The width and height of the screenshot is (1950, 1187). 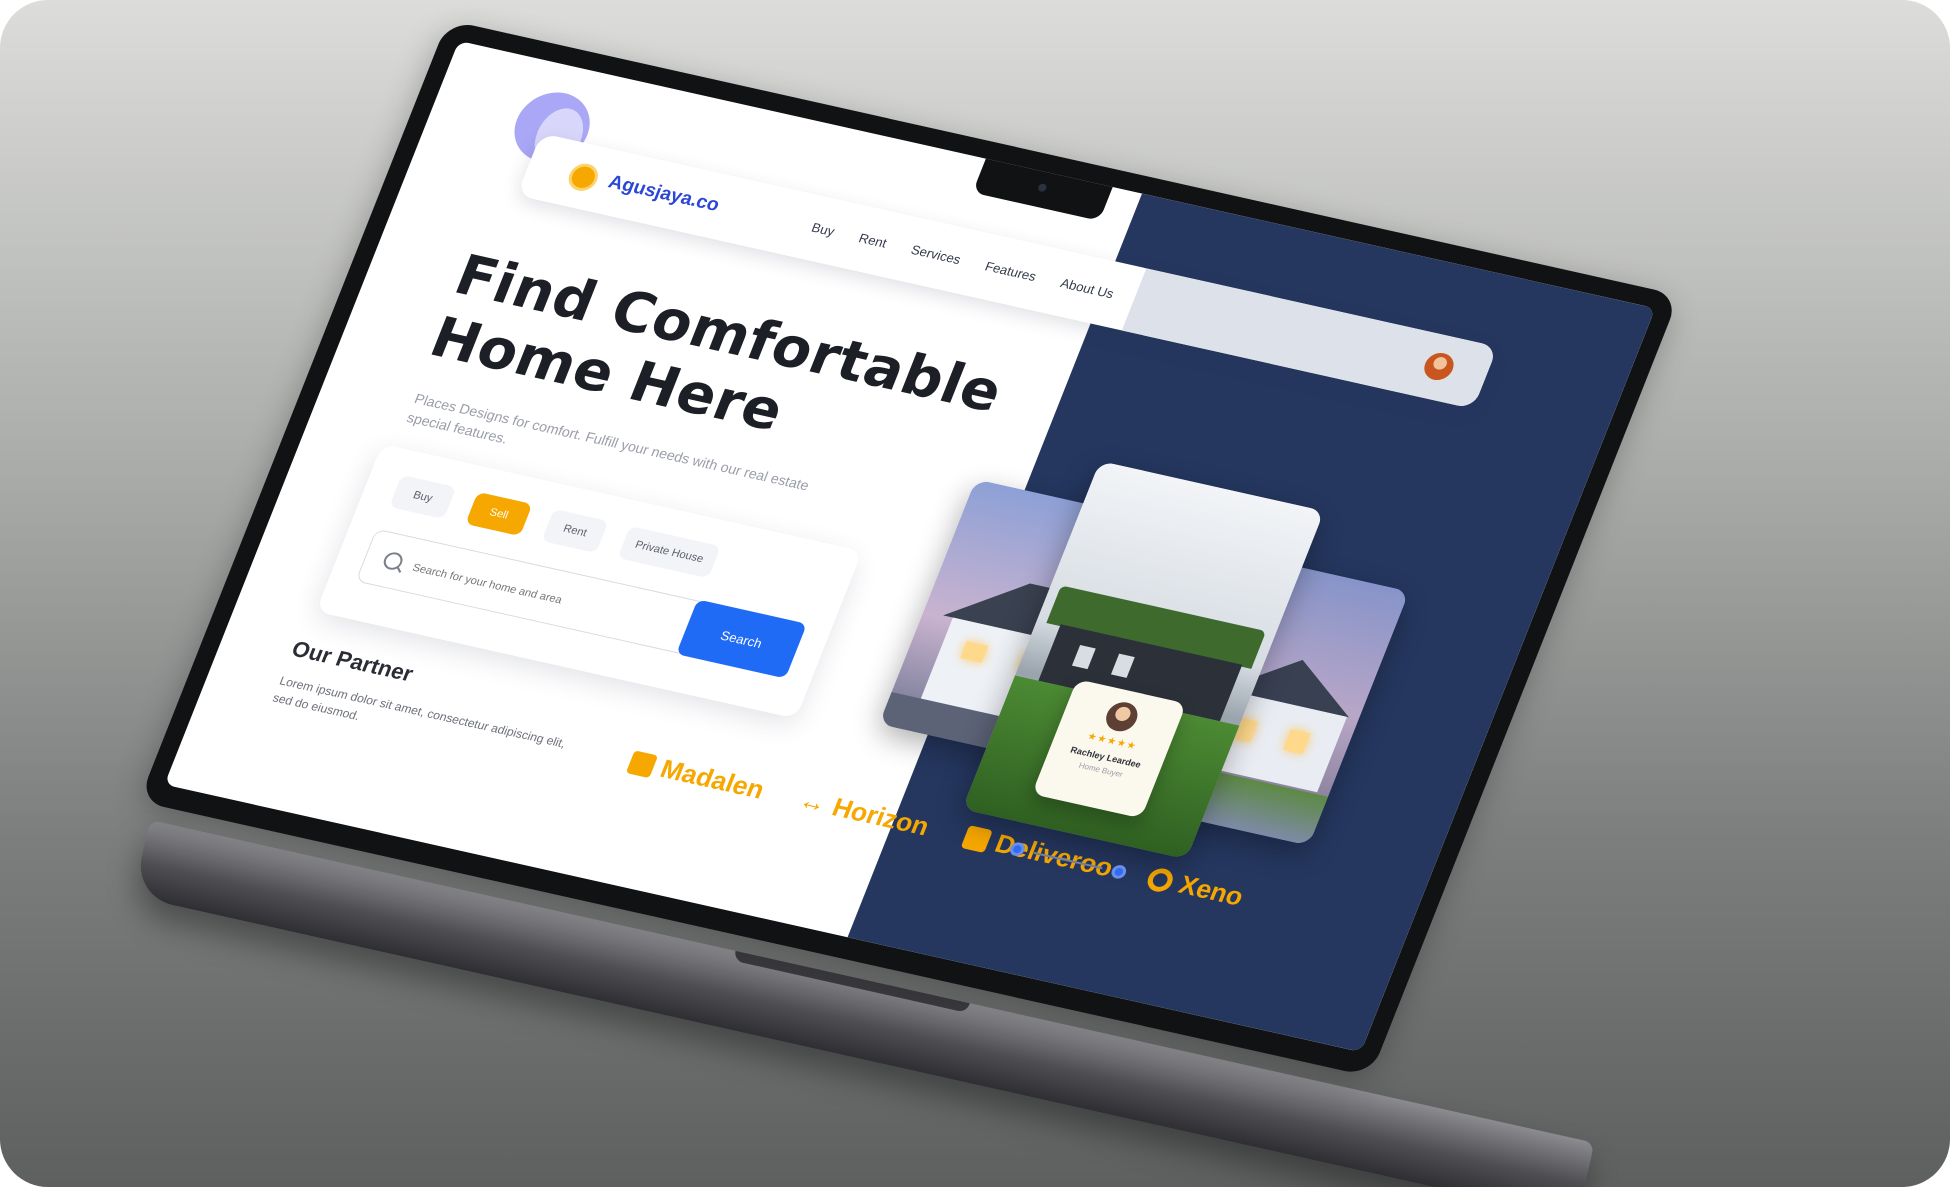 What do you see at coordinates (1122, 717) in the screenshot?
I see `reviewer-avatar` at bounding box center [1122, 717].